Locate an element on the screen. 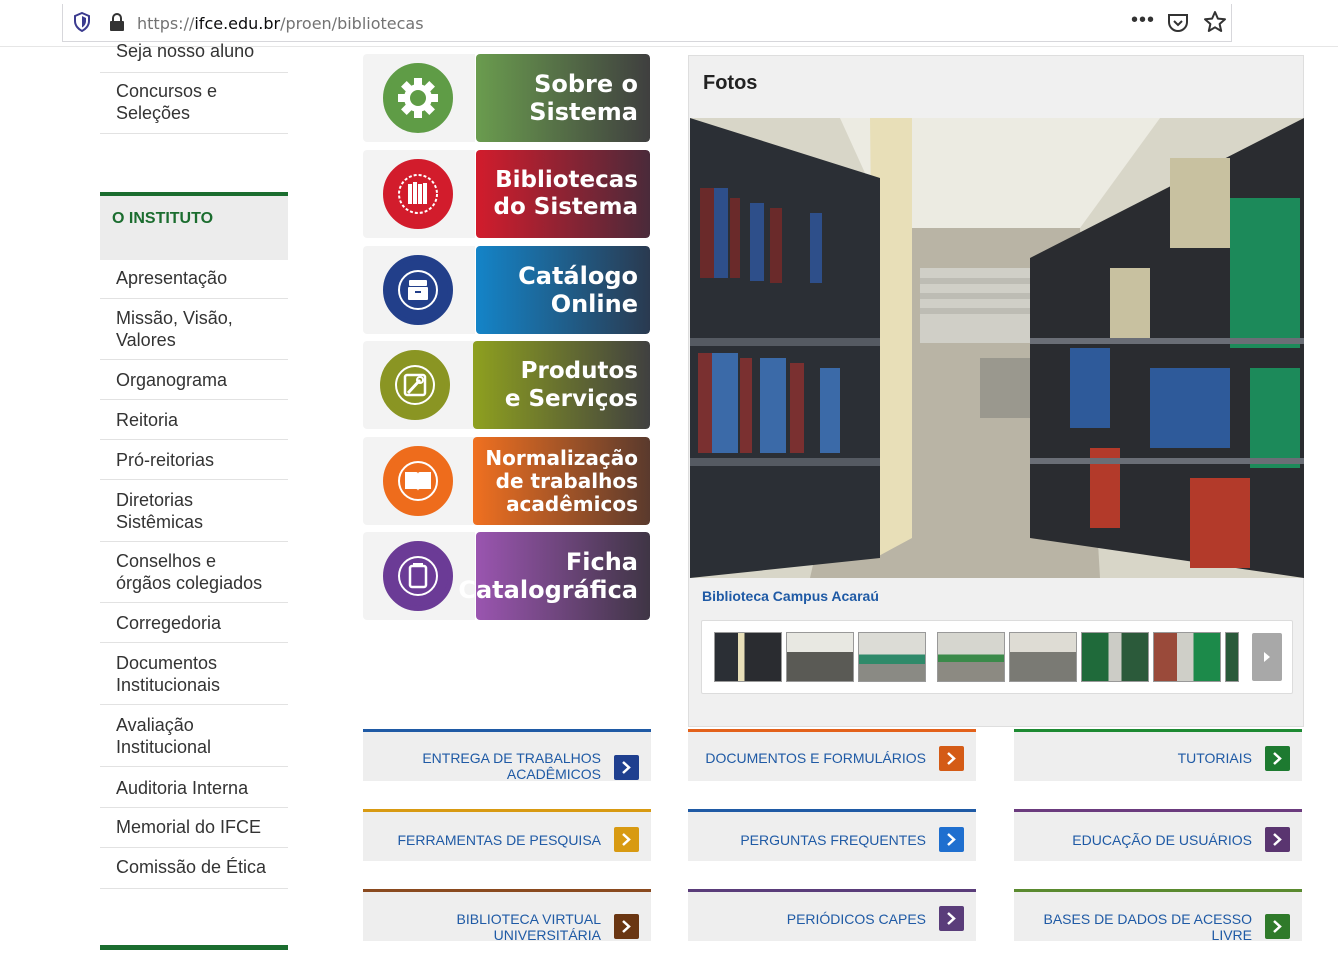  next-arrow-button is located at coordinates (1267, 657).